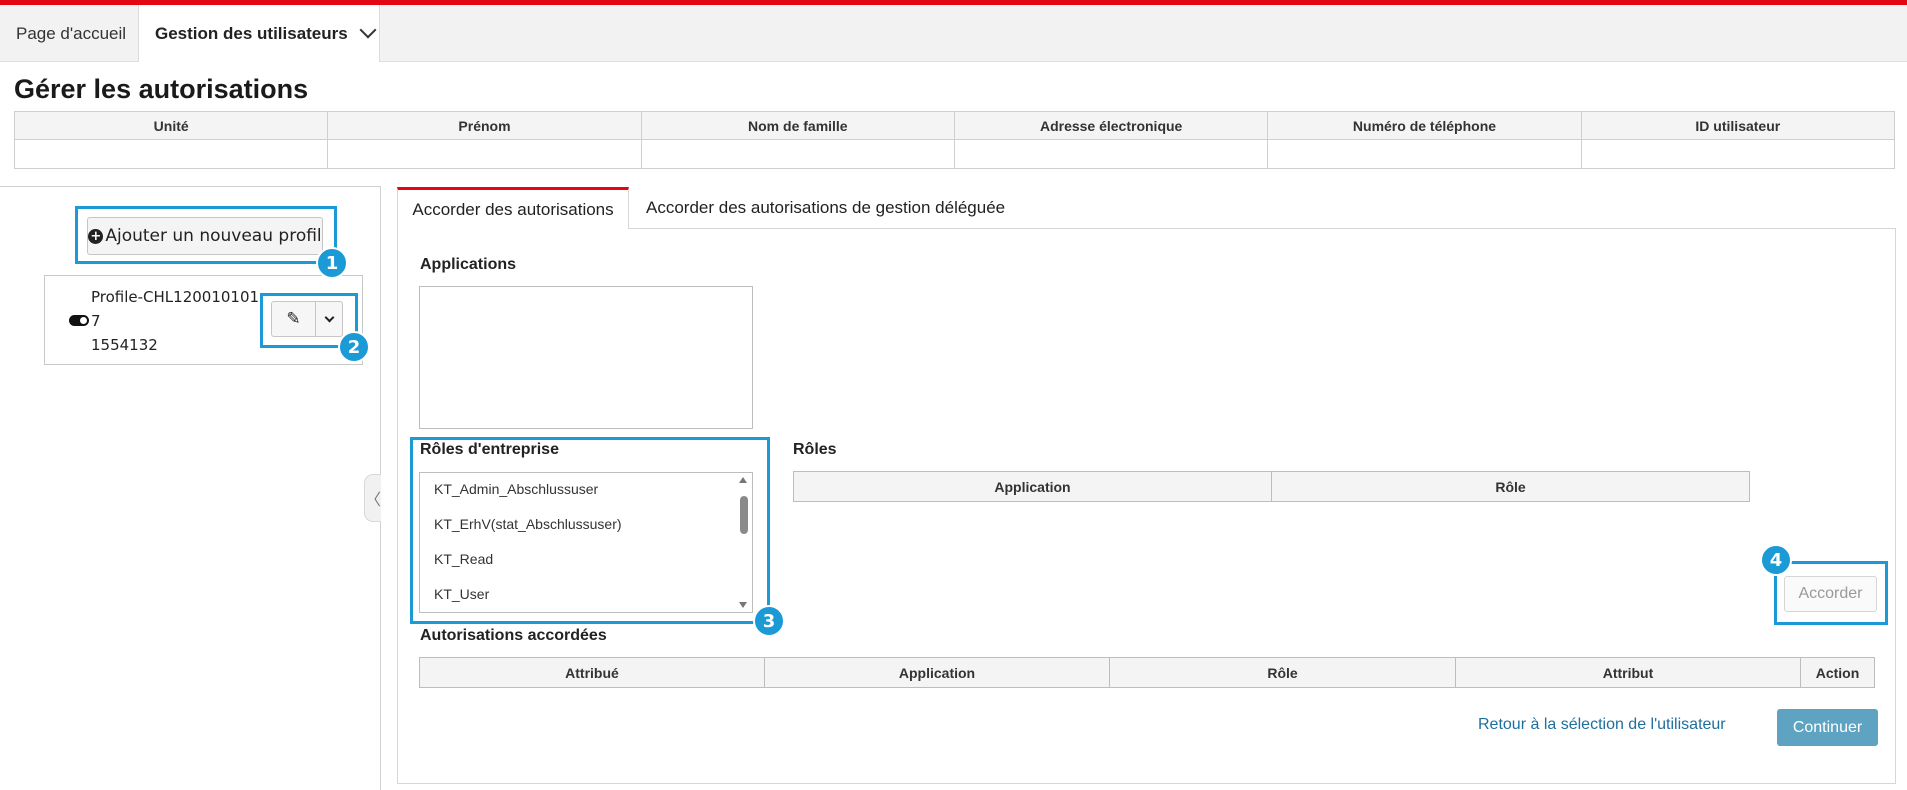 Image resolution: width=1907 pixels, height=790 pixels. Describe the element at coordinates (1628, 672) in the screenshot. I see `column-header-attribute: Attribut` at that location.